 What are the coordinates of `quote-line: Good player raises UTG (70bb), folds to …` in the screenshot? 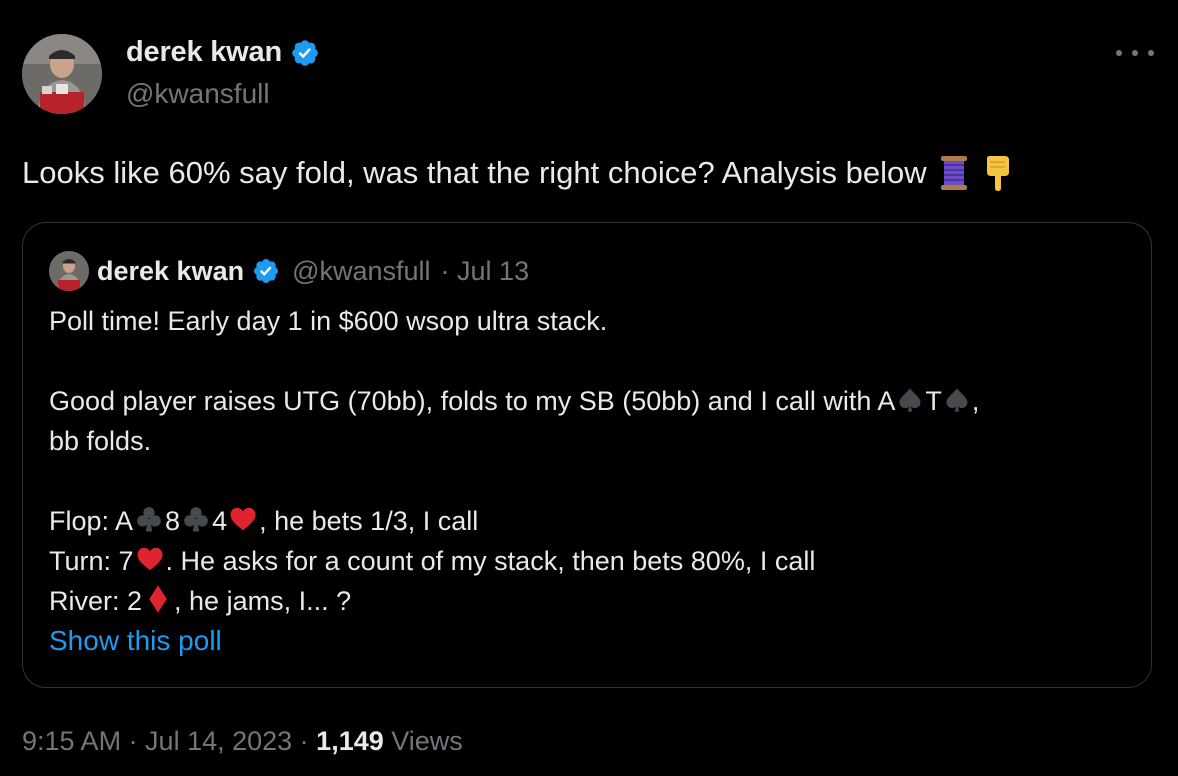 It's located at (584, 401).